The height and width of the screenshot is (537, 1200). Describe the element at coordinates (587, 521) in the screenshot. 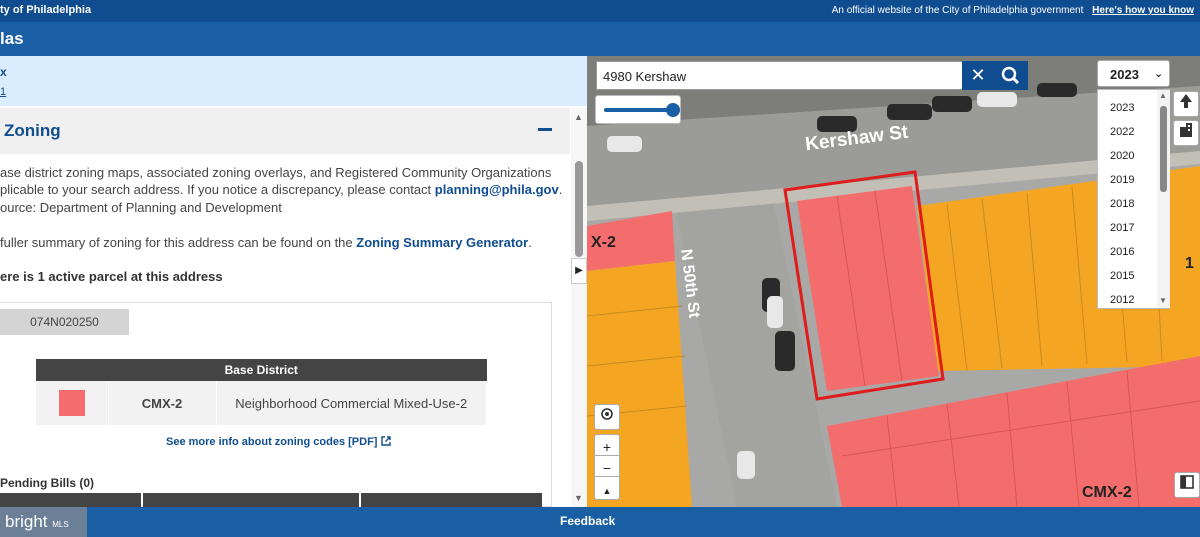

I see `feedback-link: Feedback` at that location.